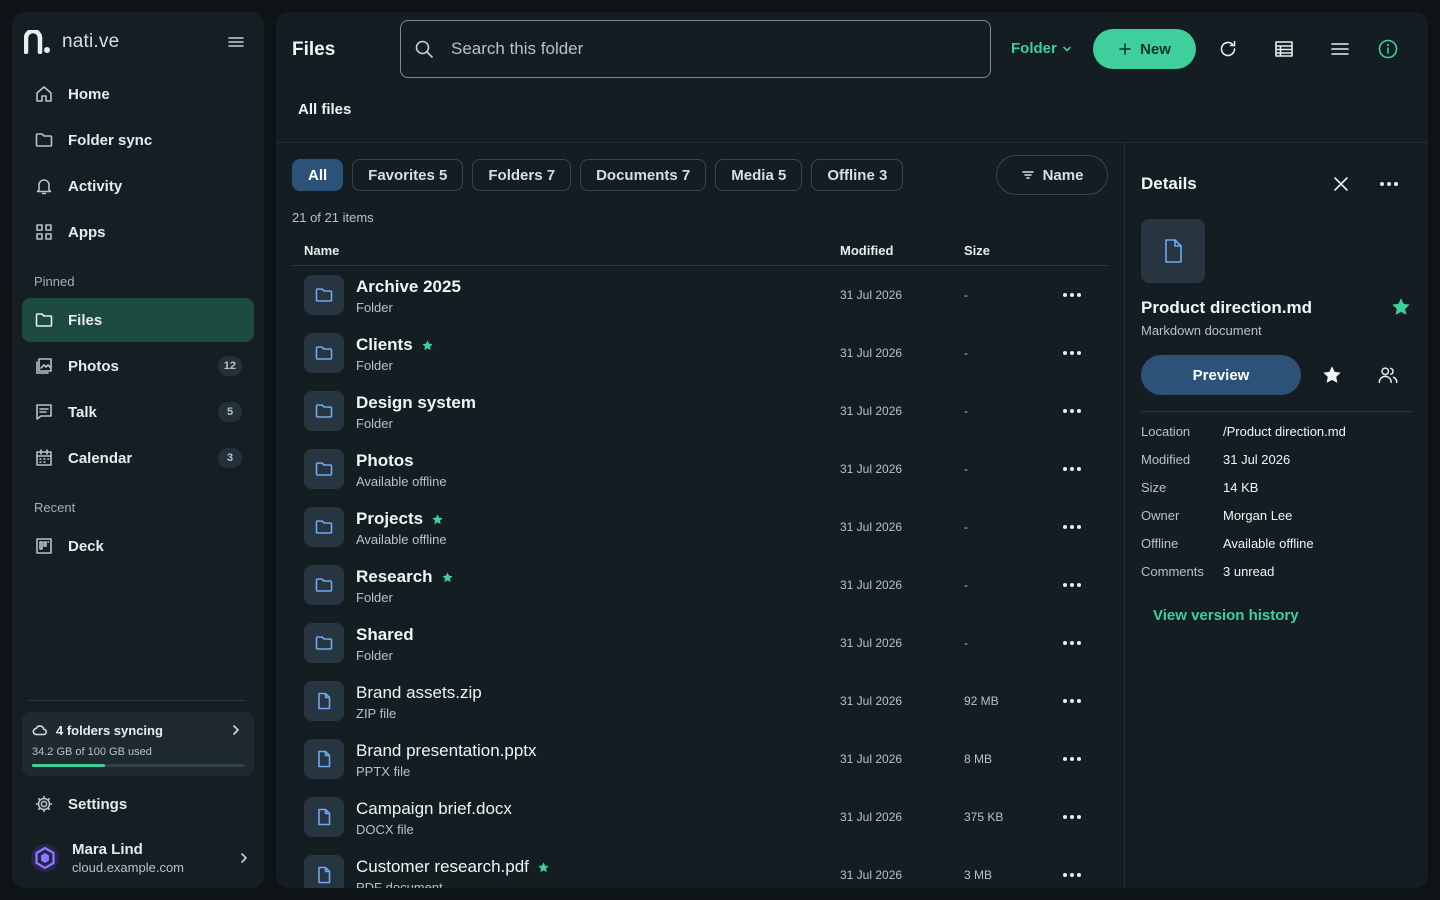 The height and width of the screenshot is (900, 1440). Describe the element at coordinates (700, 353) in the screenshot. I see `table-row: Clients Folder 31 Jul 2026 -` at that location.